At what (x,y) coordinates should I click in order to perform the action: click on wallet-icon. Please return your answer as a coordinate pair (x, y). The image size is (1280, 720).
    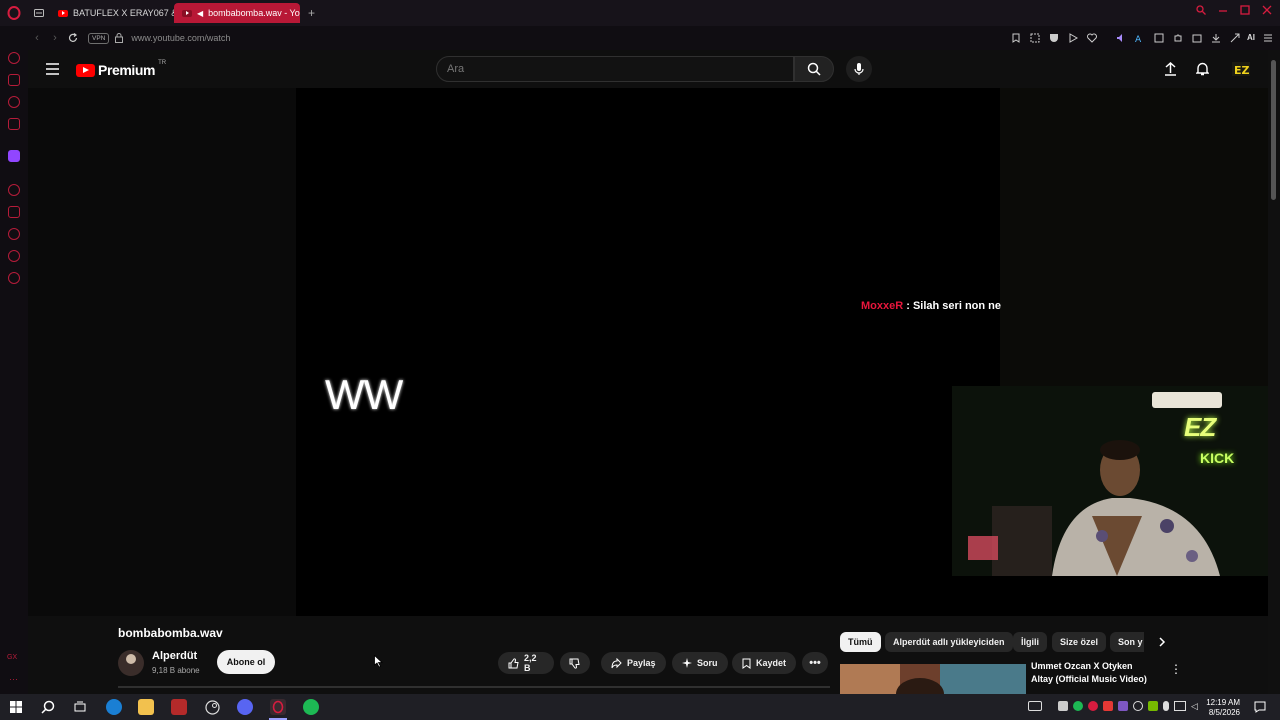
    Looking at the image, I should click on (1196, 37).